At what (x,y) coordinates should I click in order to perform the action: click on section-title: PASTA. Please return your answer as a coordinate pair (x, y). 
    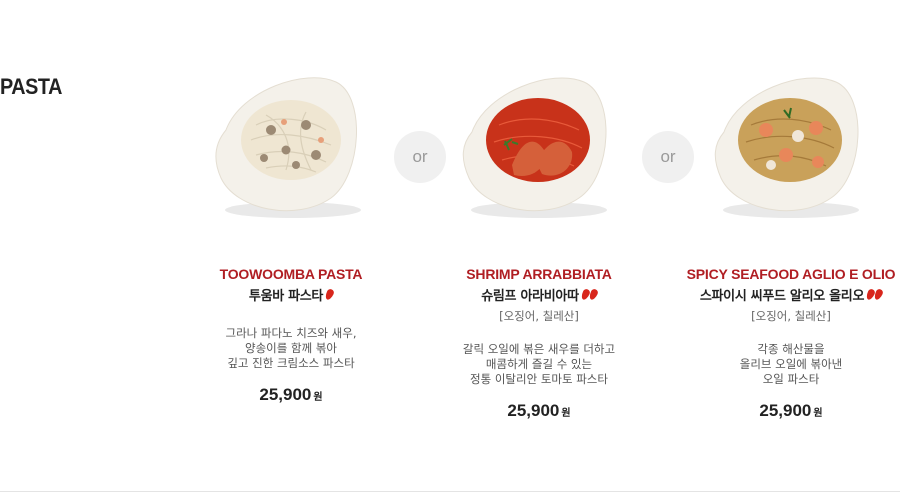
    Looking at the image, I should click on (31, 86).